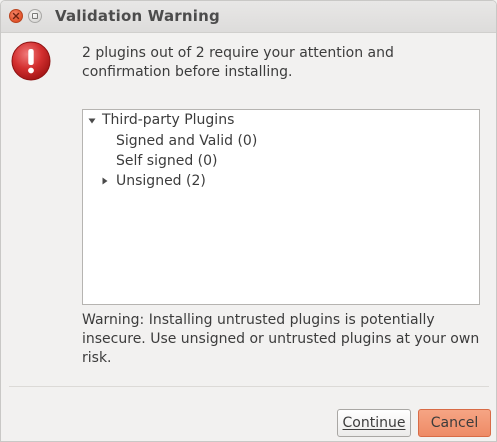  I want to click on continue-button: Continue, so click(374, 423).